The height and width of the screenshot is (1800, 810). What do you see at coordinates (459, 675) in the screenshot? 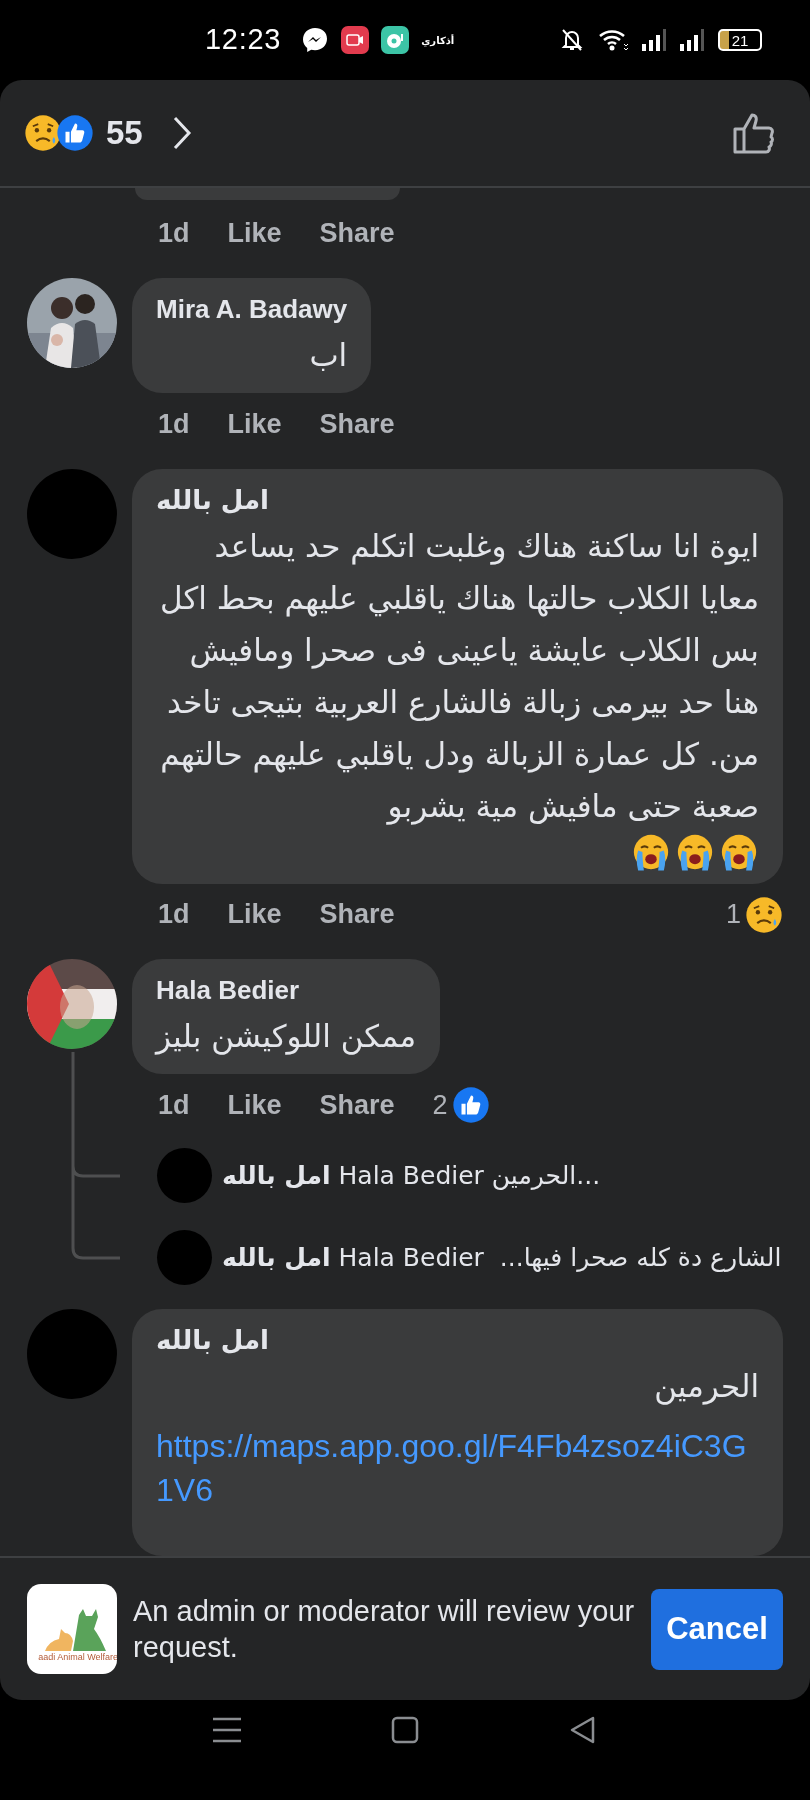
I see `comment-text: ايوة انا ساكنة هناك وغلبت اتكلم حد يساعد معايا الكلاب حالتها هناك ياقلبي عليهم بحط اكل بس الكلاب عايشة ياعينى فى صحرا ومافيش هنا حد بيرمى زبالة فالشارع العربية بتيجى تاخد من. كل عمارة الزبالة ودل ياقلبي عليهم حالتهم صعبة حتى مافيش مية يشربو` at bounding box center [459, 675].